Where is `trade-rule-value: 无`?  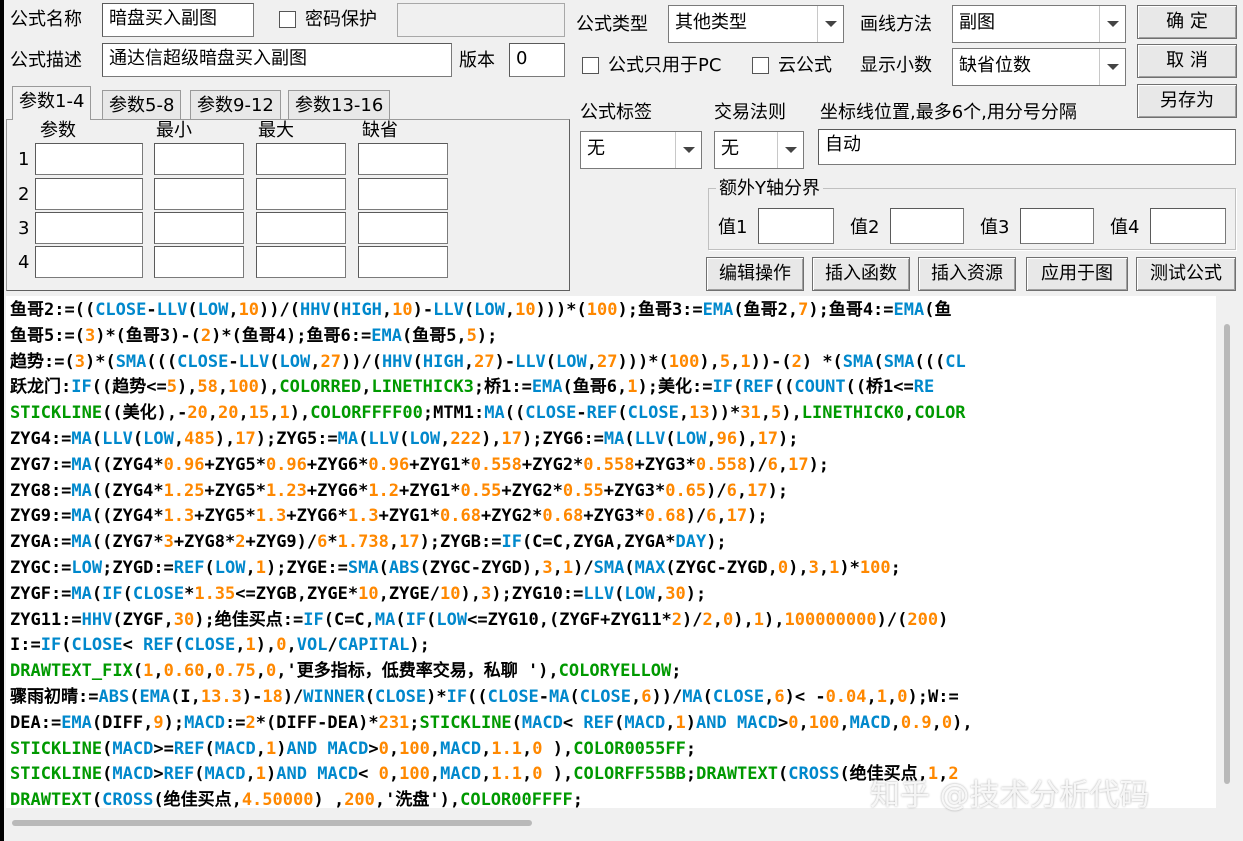
trade-rule-value: 无 is located at coordinates (730, 148).